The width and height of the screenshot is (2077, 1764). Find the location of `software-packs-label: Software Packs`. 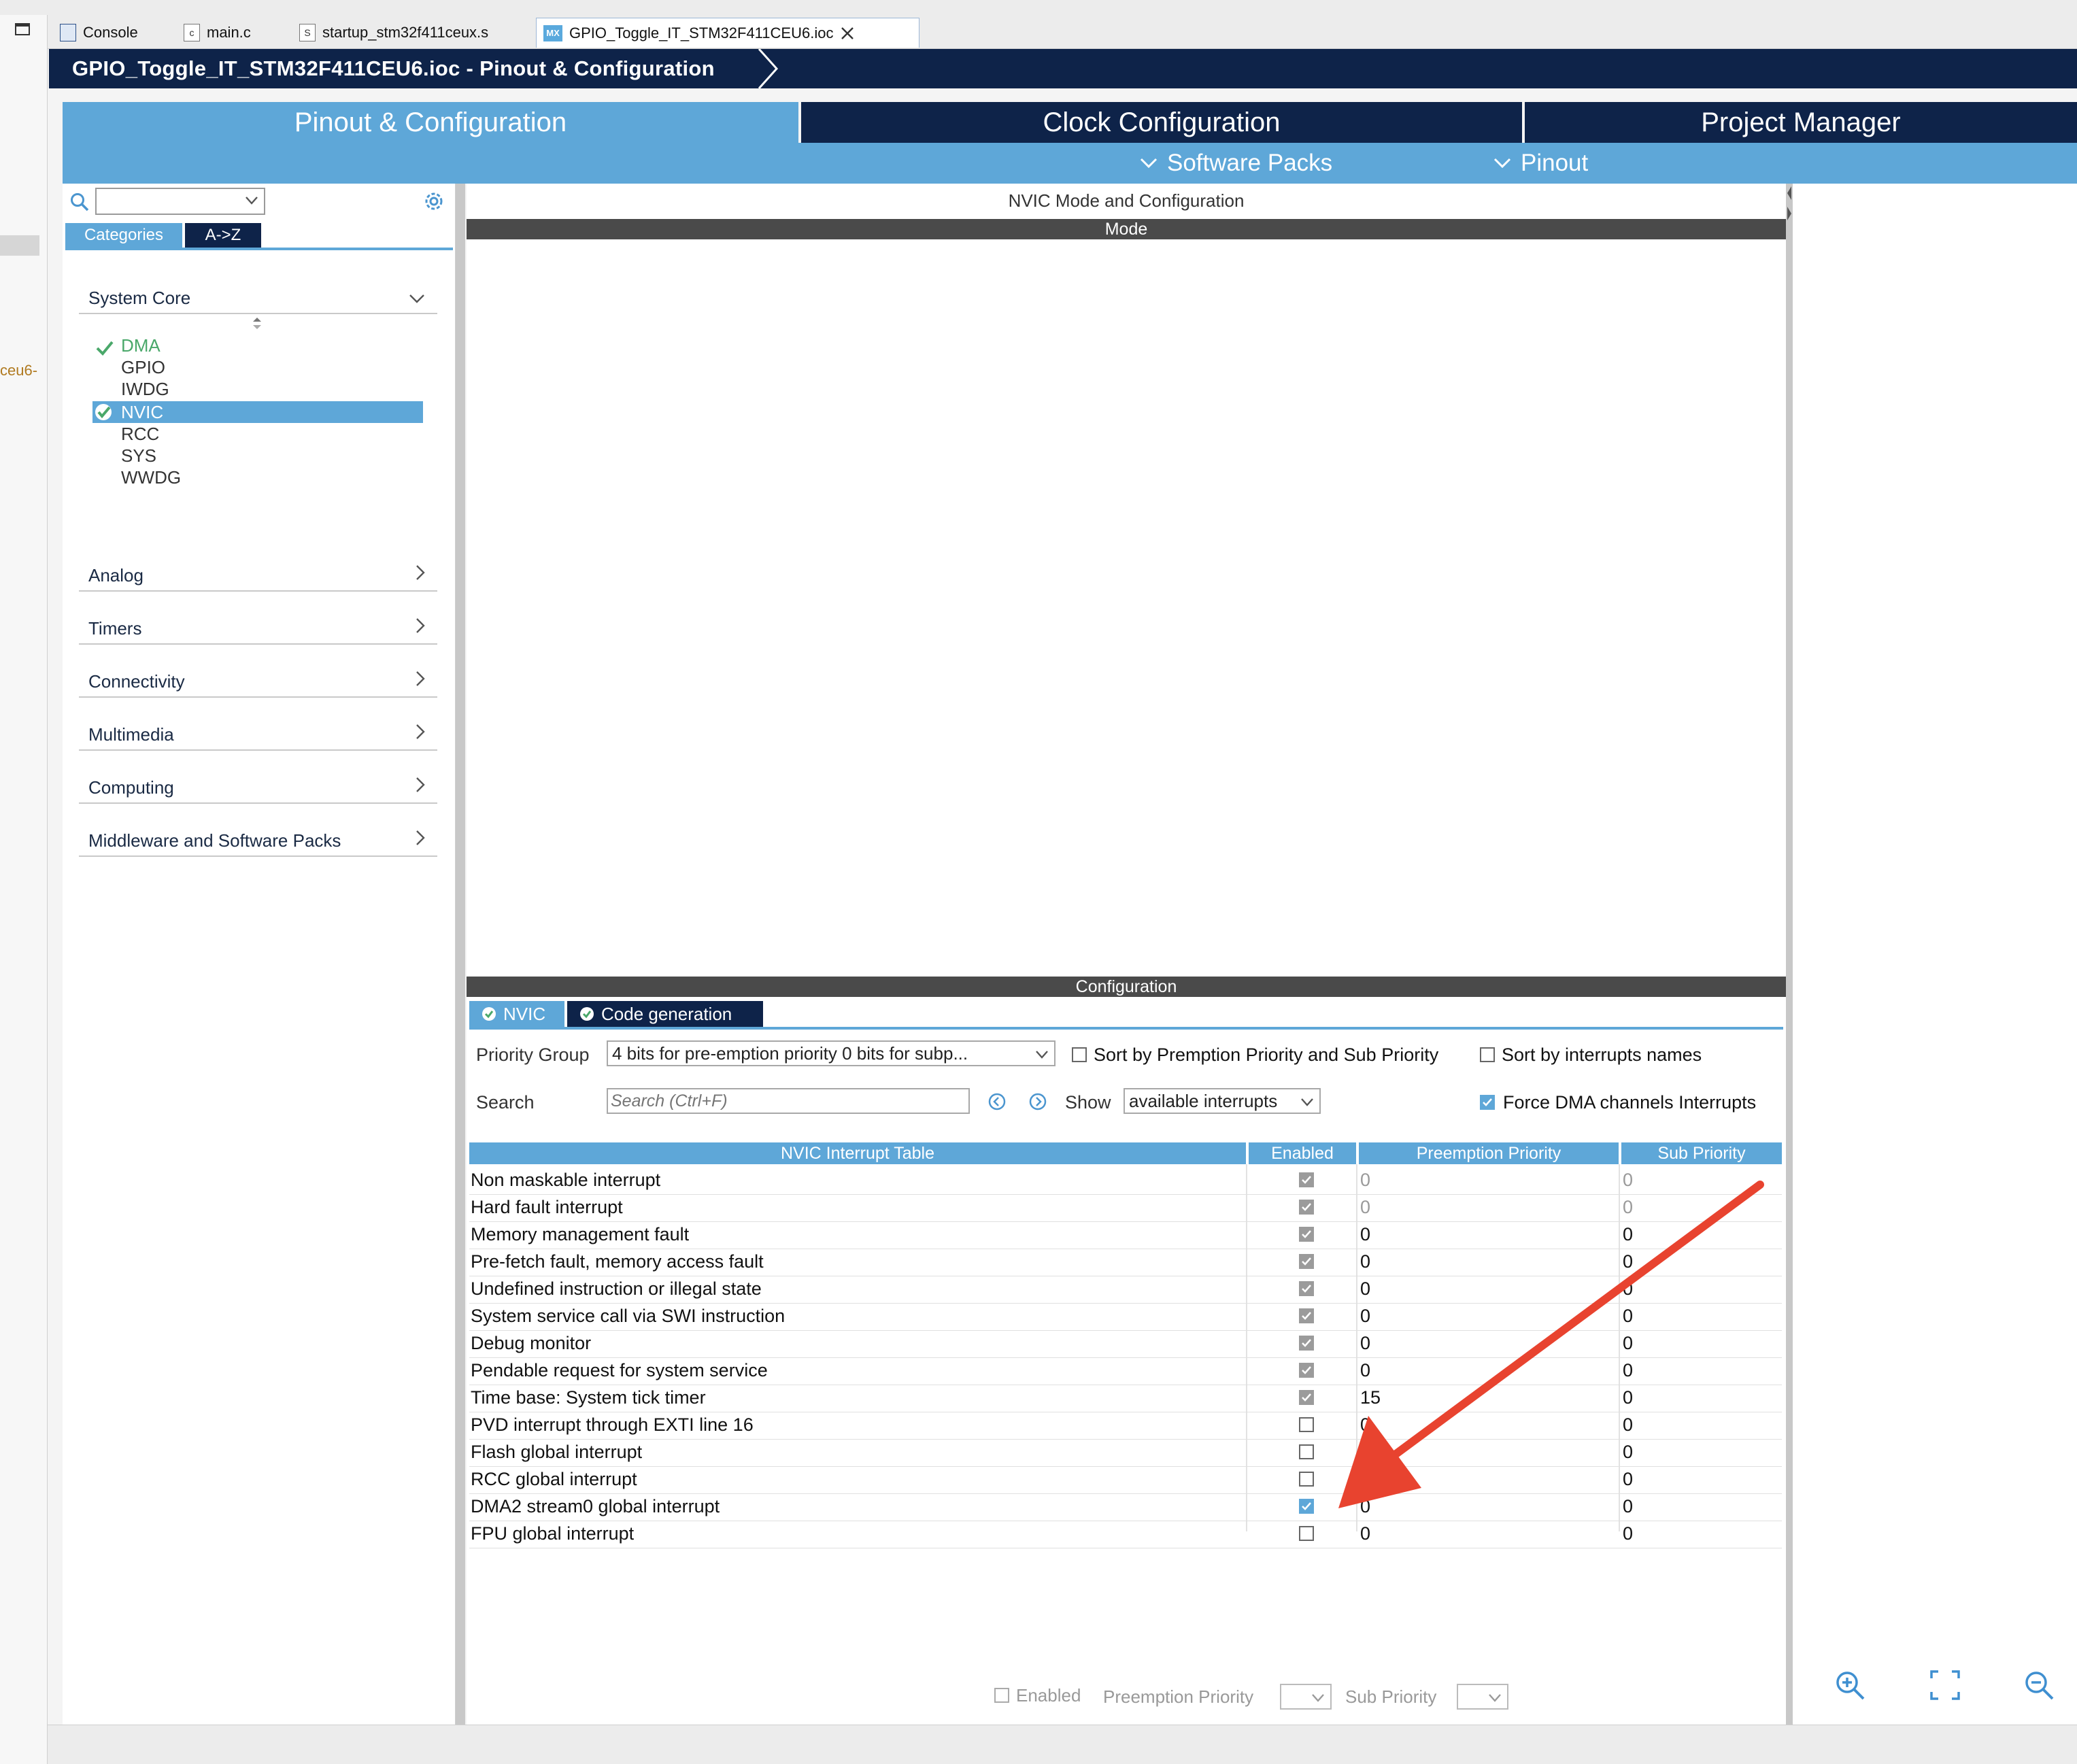

software-packs-label: Software Packs is located at coordinates (1250, 163).